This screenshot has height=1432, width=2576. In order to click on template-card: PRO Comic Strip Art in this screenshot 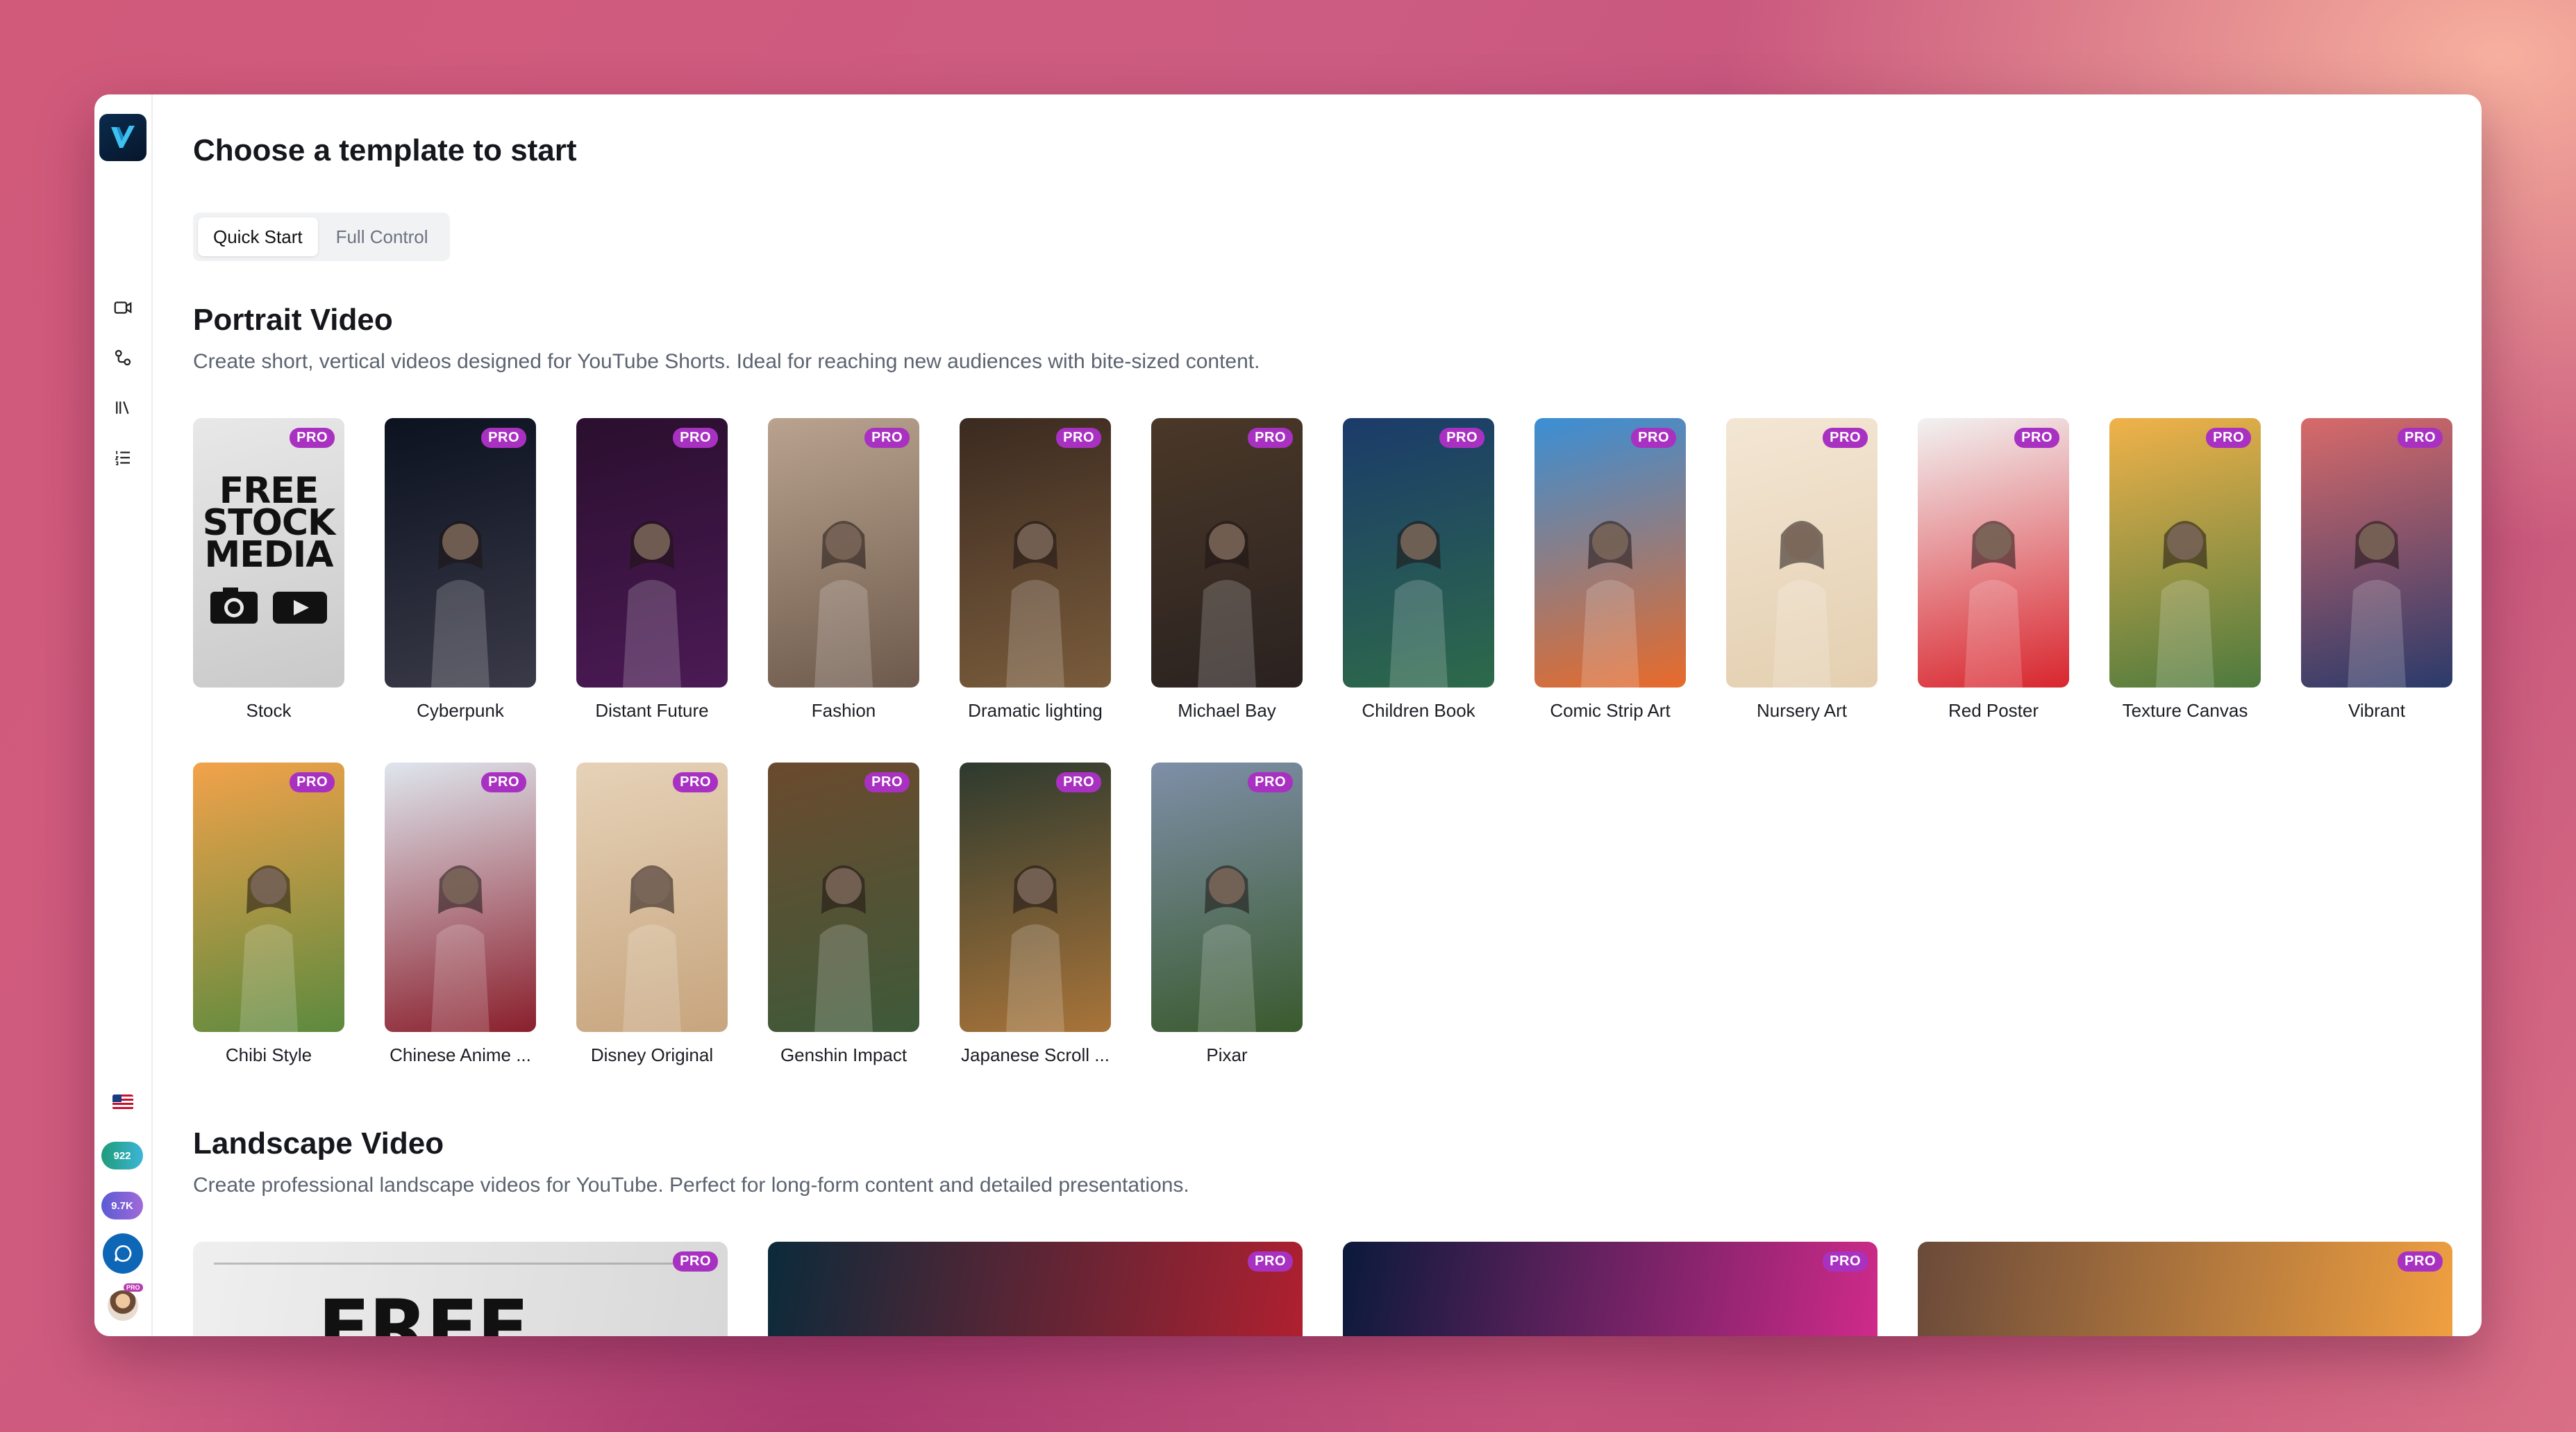, I will do `click(1610, 570)`.